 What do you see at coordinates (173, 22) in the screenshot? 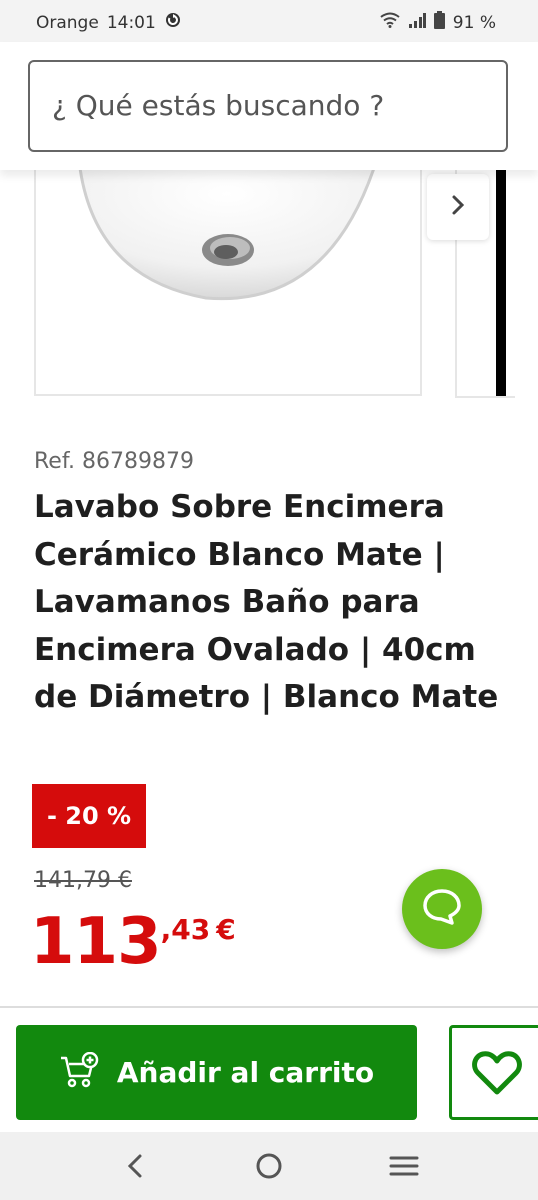
I see `sync-icon` at bounding box center [173, 22].